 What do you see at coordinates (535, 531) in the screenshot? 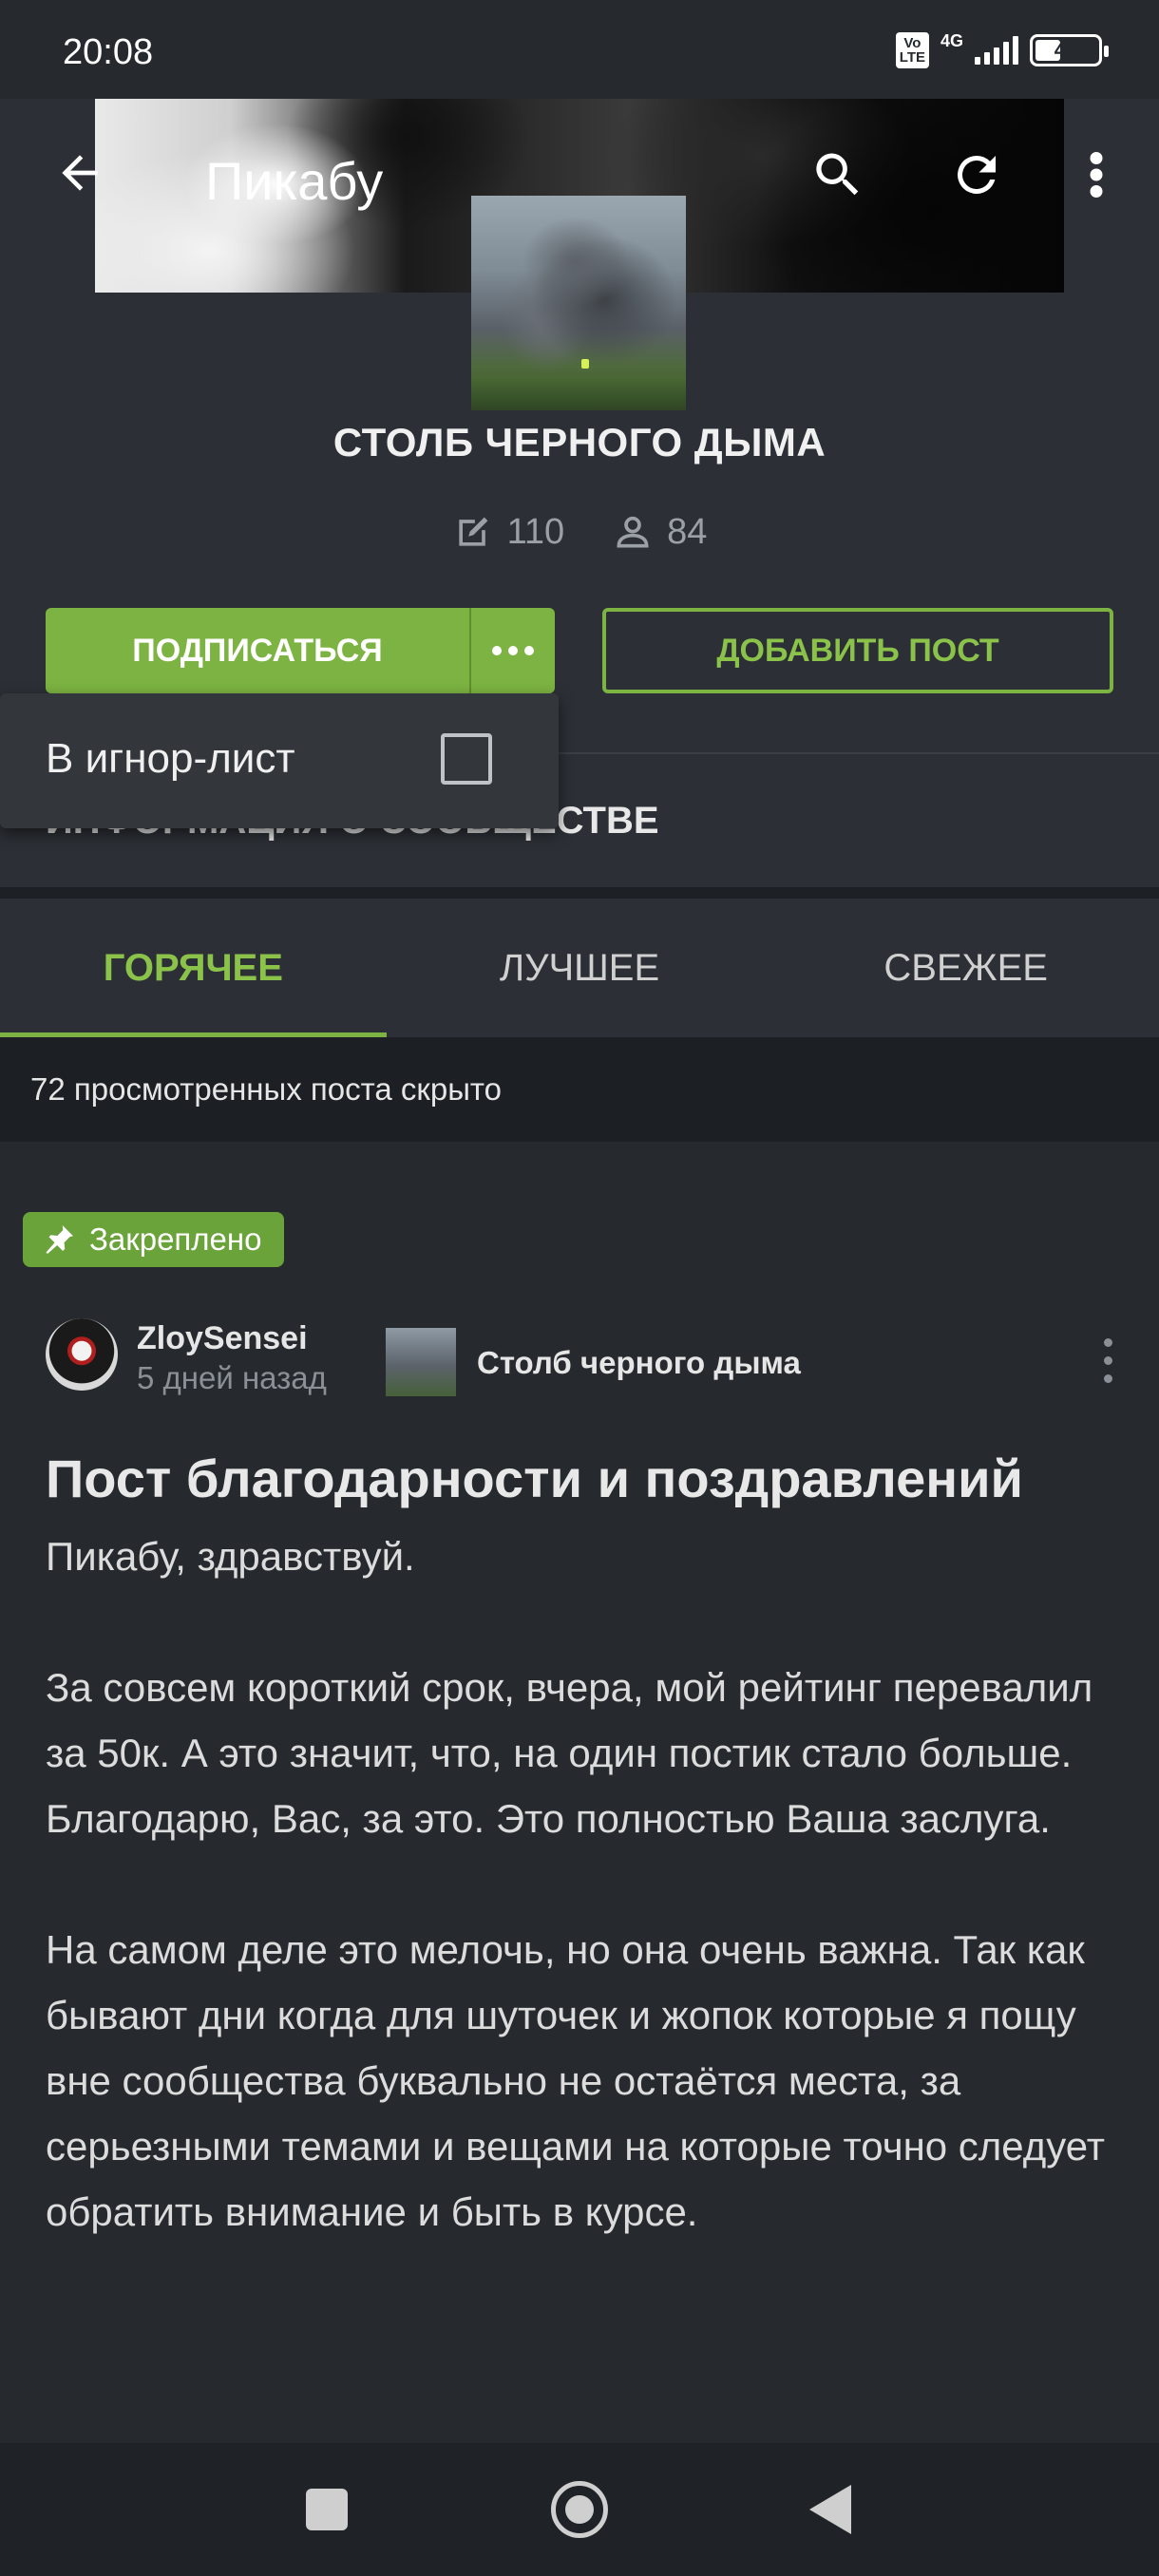
I see `posts-count: 110` at bounding box center [535, 531].